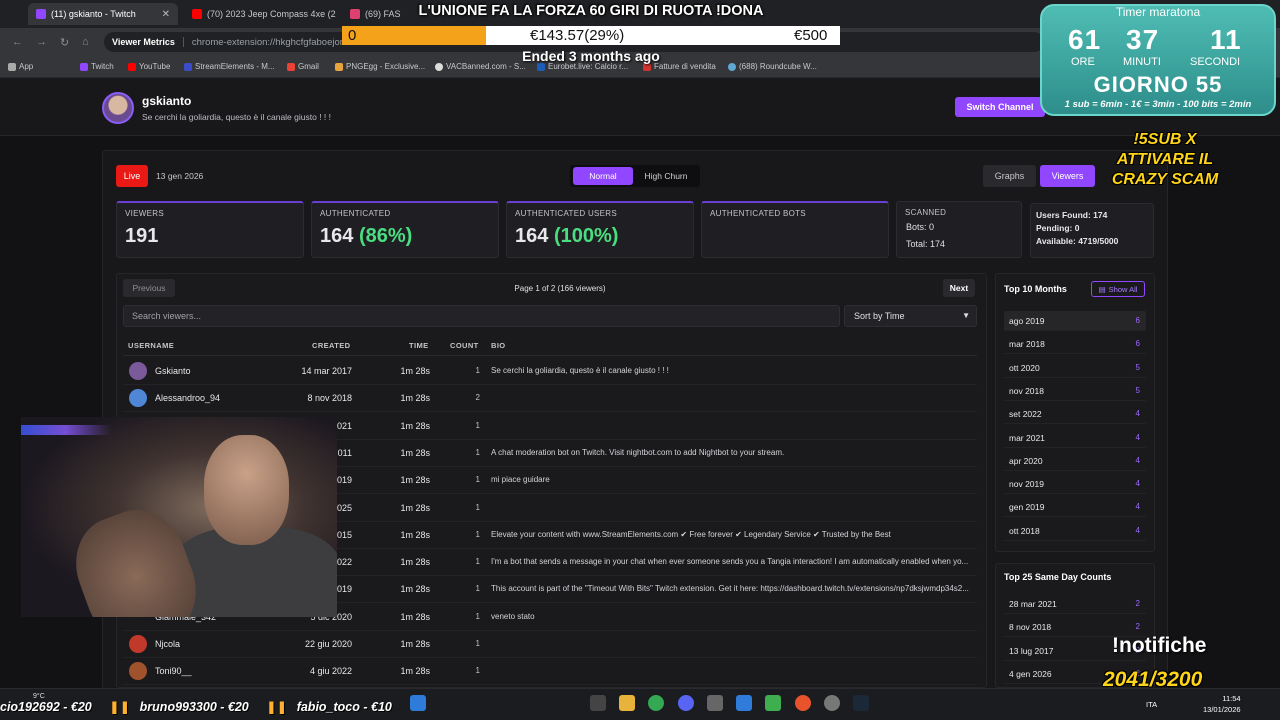 The image size is (1280, 720). Describe the element at coordinates (148, 42) in the screenshot. I see `extension-label: Viewer Metrics` at that location.